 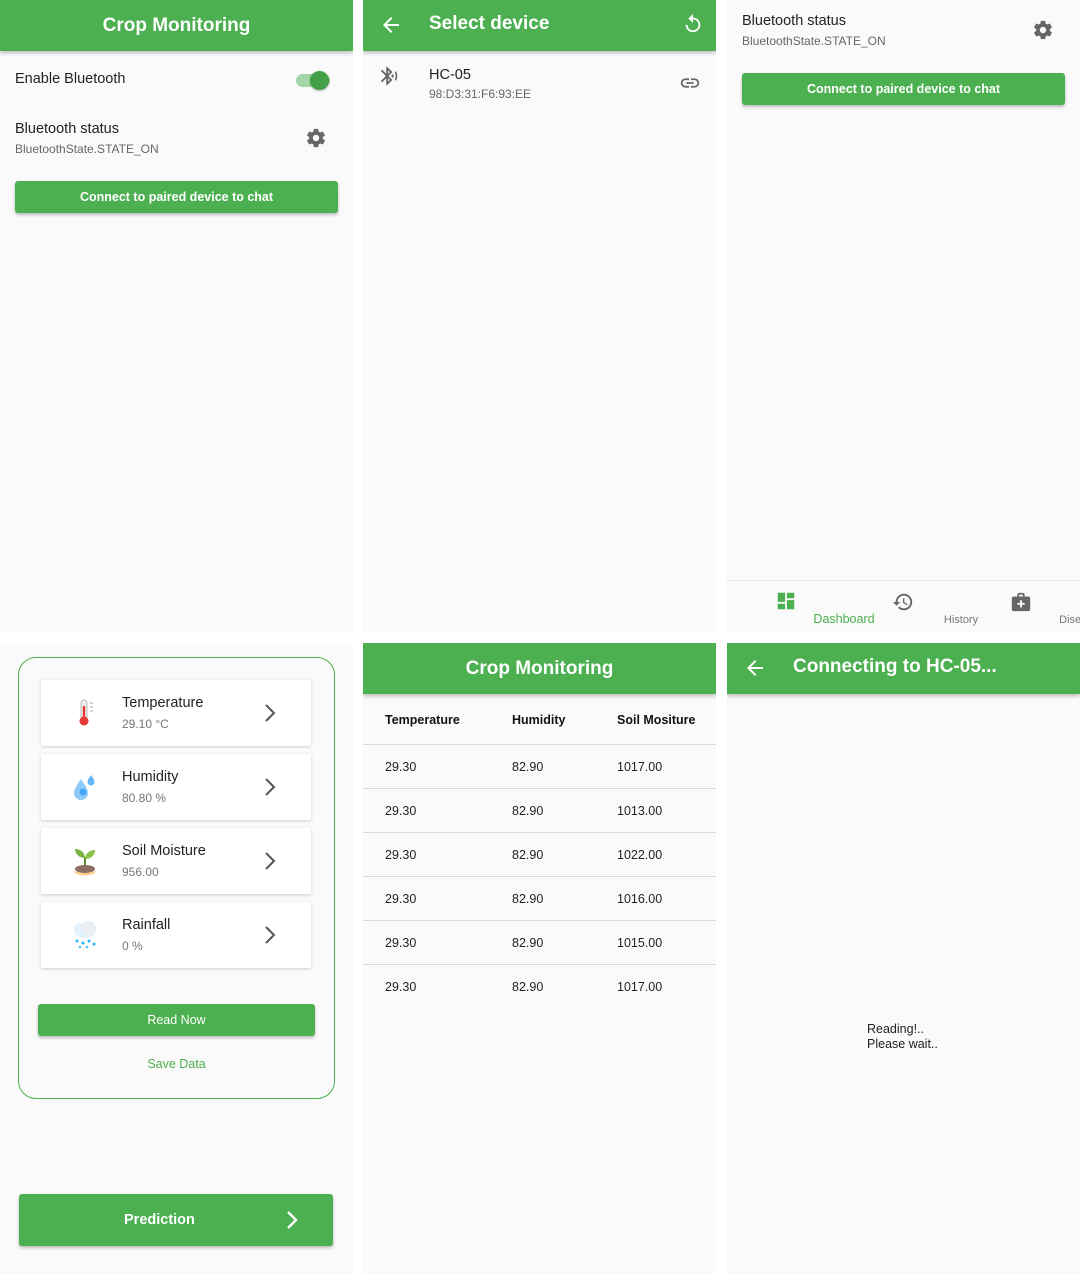 I want to click on card-soil-moisture: Soil Moisture 956.00, so click(x=176, y=861).